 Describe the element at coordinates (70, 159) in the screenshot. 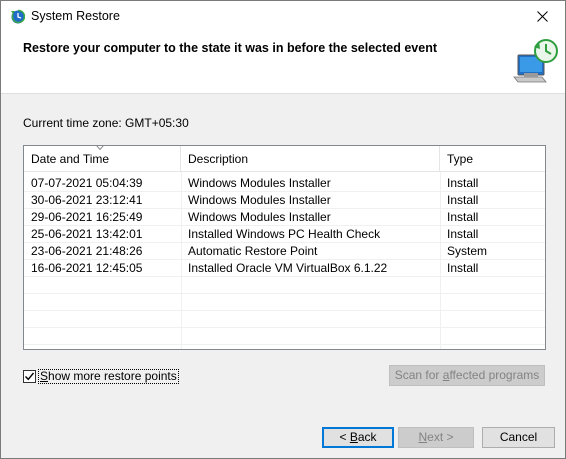

I see `column-header-date-label: Date and Time` at that location.